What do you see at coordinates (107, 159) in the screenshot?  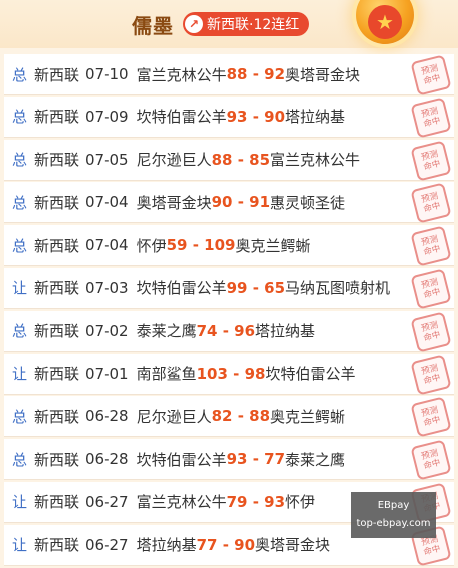 I see `match-date: 07-05` at bounding box center [107, 159].